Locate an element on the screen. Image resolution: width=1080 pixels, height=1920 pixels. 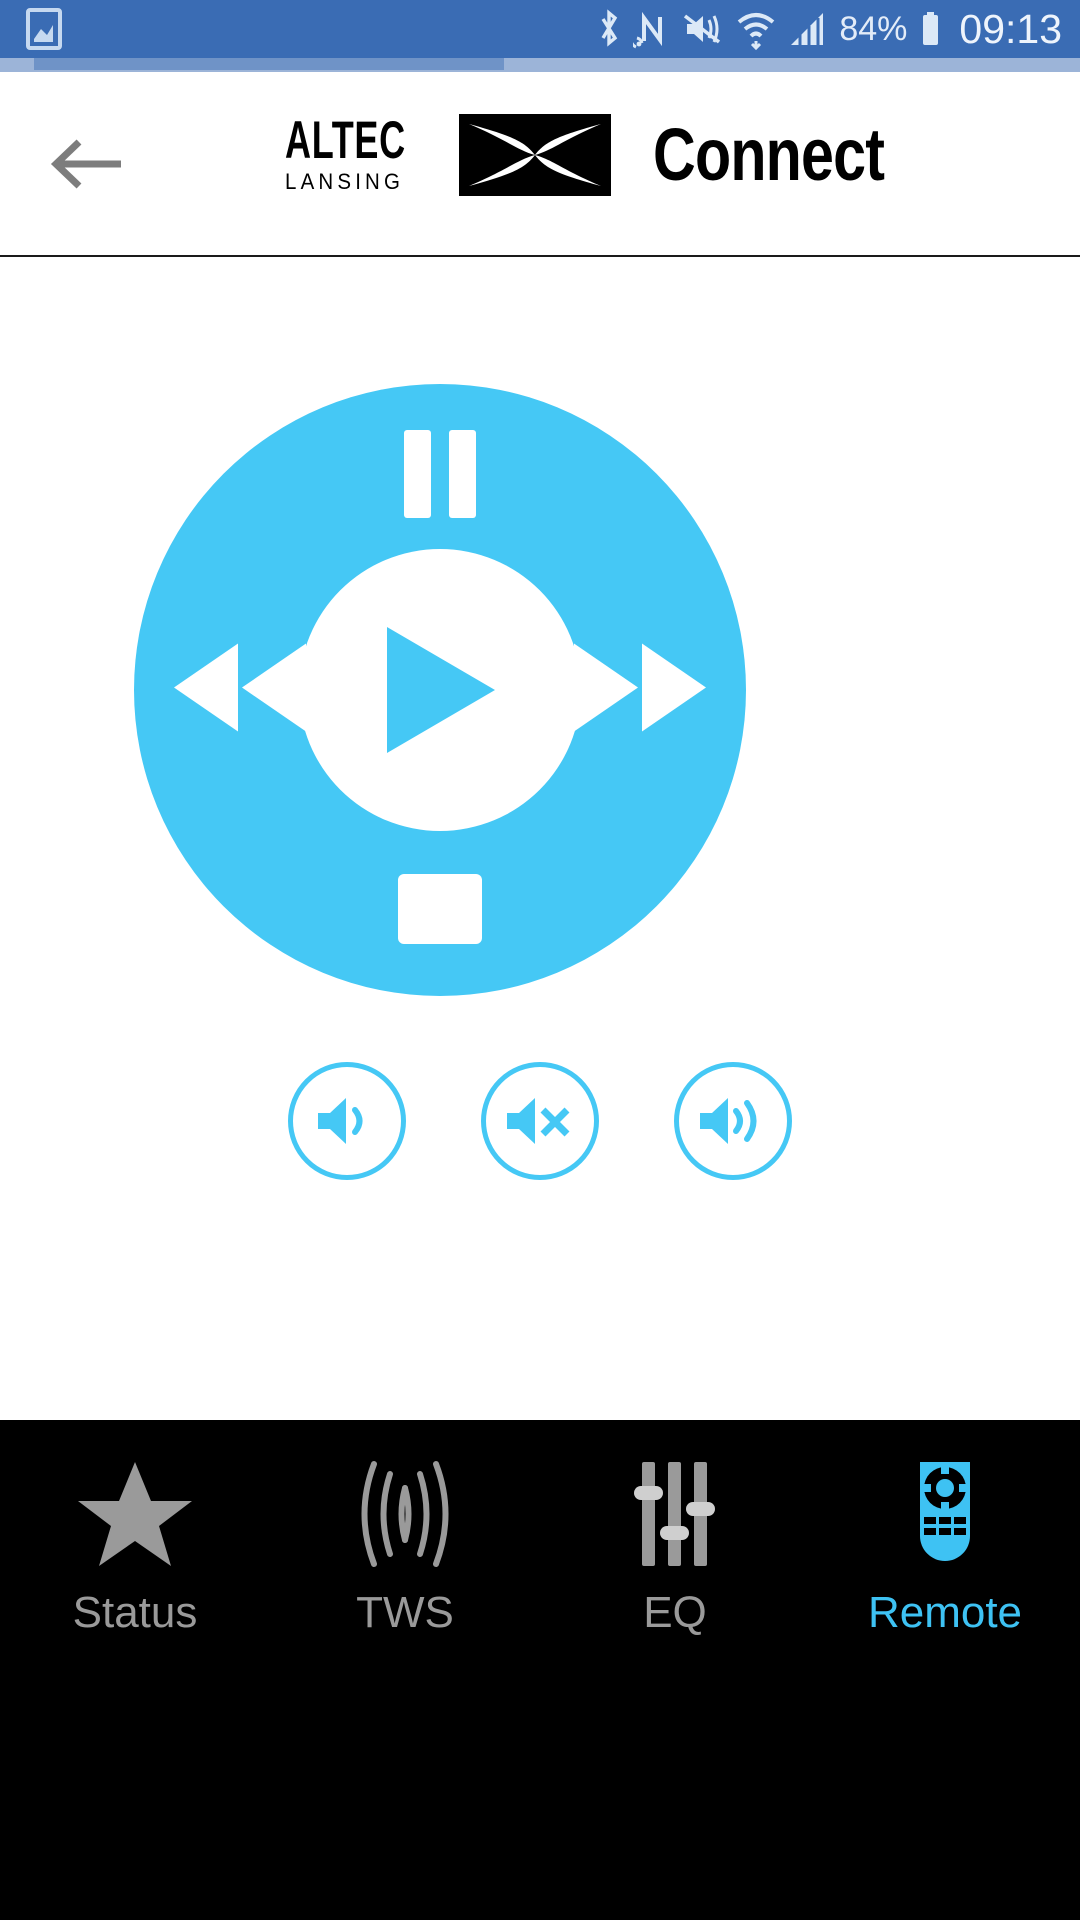
equalizer-sliders-icon is located at coordinates (674, 1514).